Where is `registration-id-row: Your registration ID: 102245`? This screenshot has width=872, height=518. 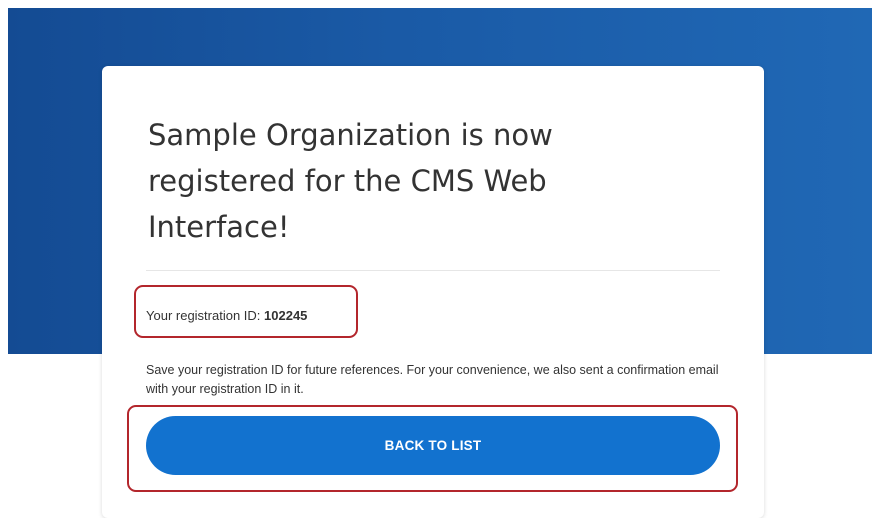 registration-id-row: Your registration ID: 102245 is located at coordinates (226, 315).